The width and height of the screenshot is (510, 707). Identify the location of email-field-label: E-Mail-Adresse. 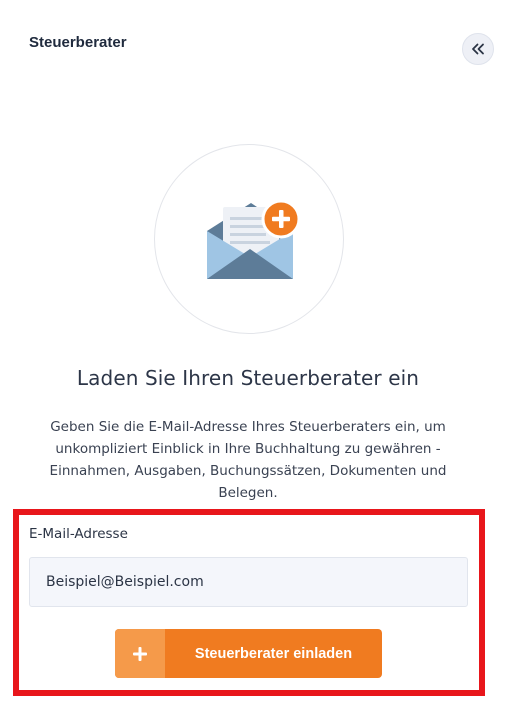
(78, 534).